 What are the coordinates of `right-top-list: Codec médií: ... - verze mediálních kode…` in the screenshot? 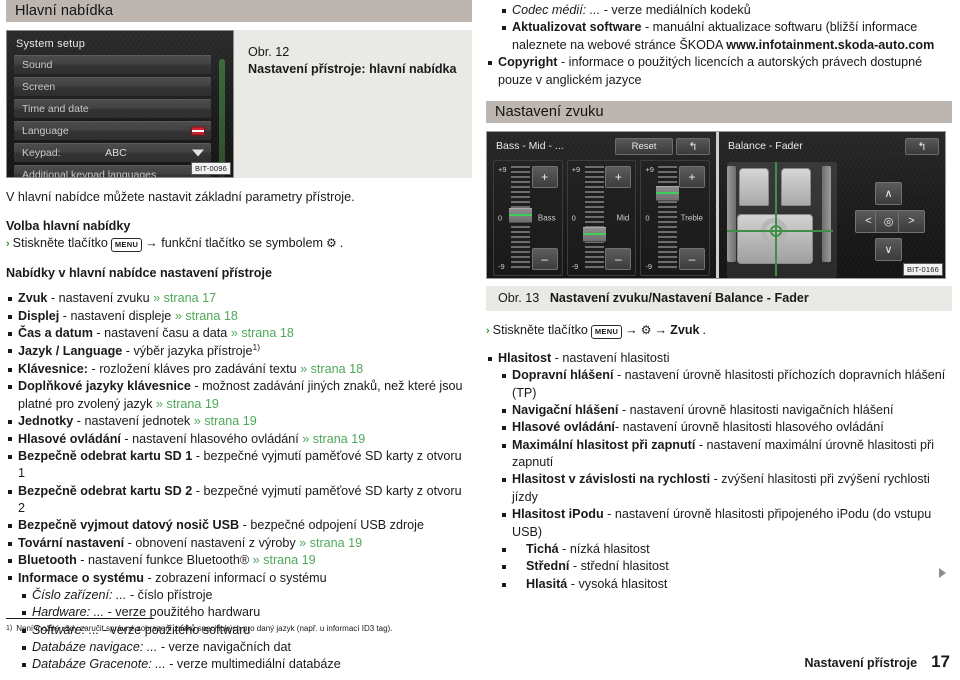 It's located at (719, 45).